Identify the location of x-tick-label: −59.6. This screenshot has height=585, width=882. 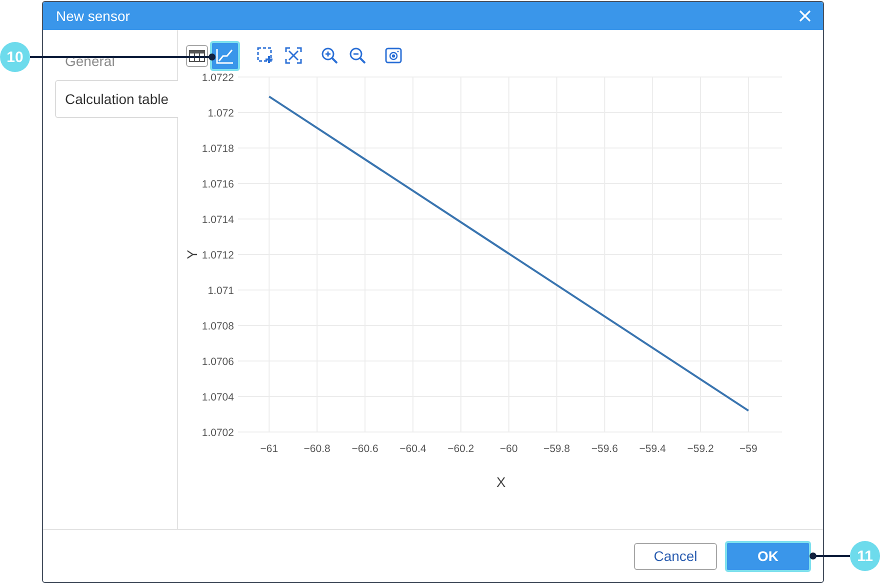
(604, 449).